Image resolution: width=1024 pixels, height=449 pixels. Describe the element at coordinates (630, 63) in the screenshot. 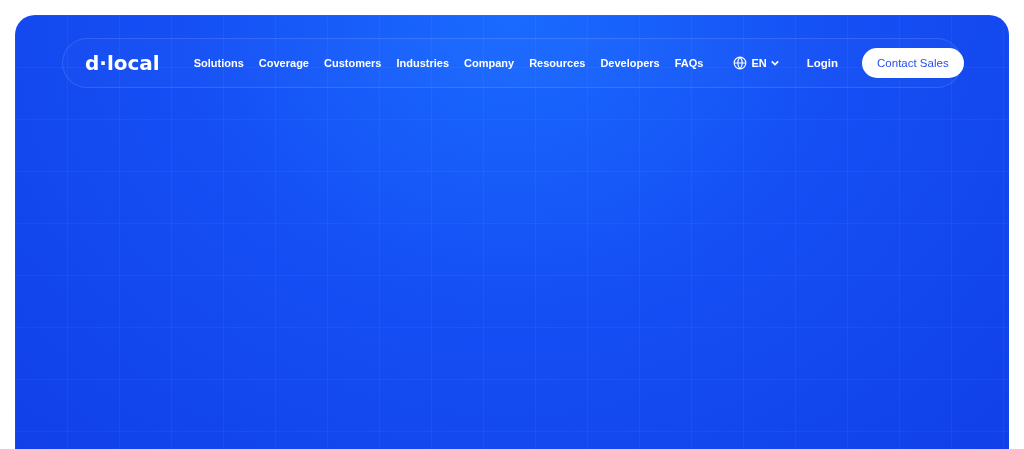

I see `nav-link: Developers` at that location.